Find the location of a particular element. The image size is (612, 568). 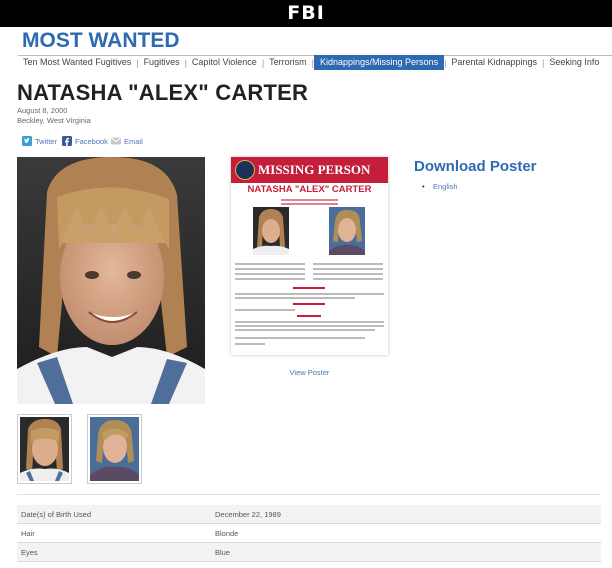

page-title: NATASHA "ALEX" CARTER is located at coordinates (163, 92).